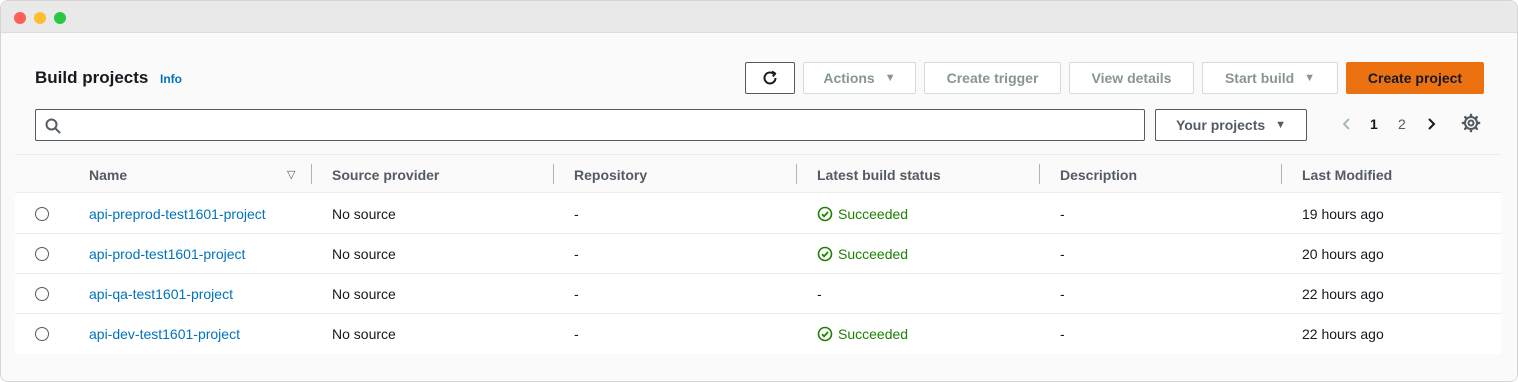 This screenshot has height=382, width=1518. What do you see at coordinates (92, 77) in the screenshot?
I see `page-title: Build projects` at bounding box center [92, 77].